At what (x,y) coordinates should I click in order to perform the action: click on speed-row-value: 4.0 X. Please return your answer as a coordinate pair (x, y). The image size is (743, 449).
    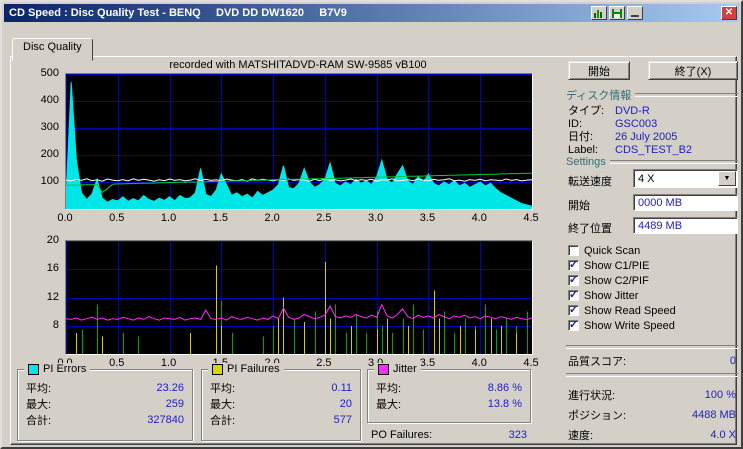
    Looking at the image, I should click on (723, 435).